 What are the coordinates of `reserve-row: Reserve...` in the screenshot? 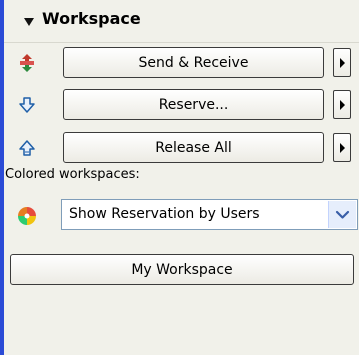 It's located at (181, 105).